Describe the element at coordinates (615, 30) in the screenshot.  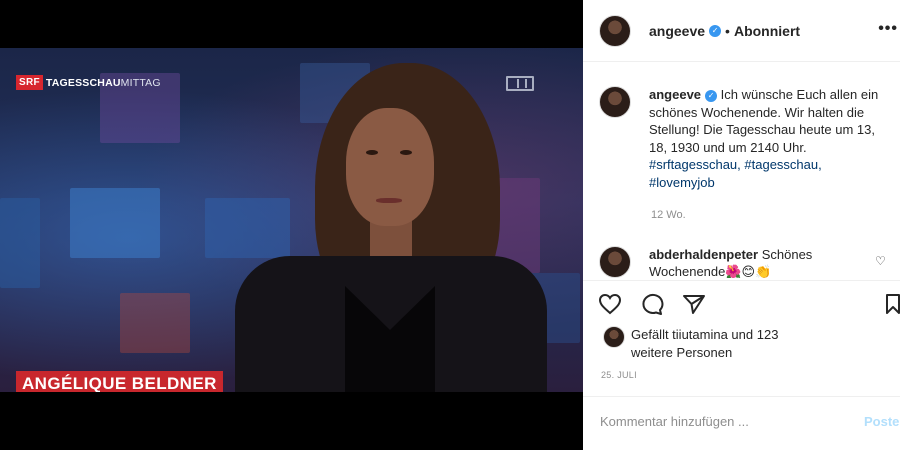
I see `author-avatar` at that location.